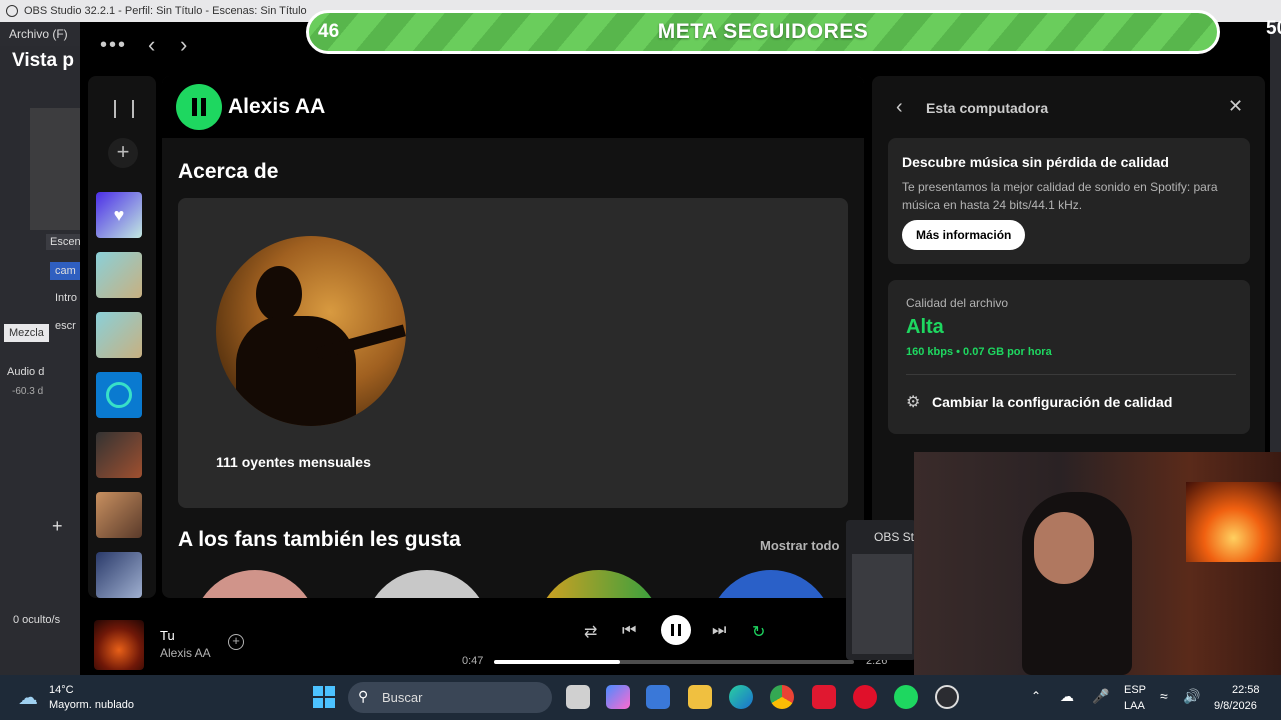 The image size is (1281, 720). Describe the element at coordinates (947, 697) in the screenshot. I see `obs-icon` at that location.